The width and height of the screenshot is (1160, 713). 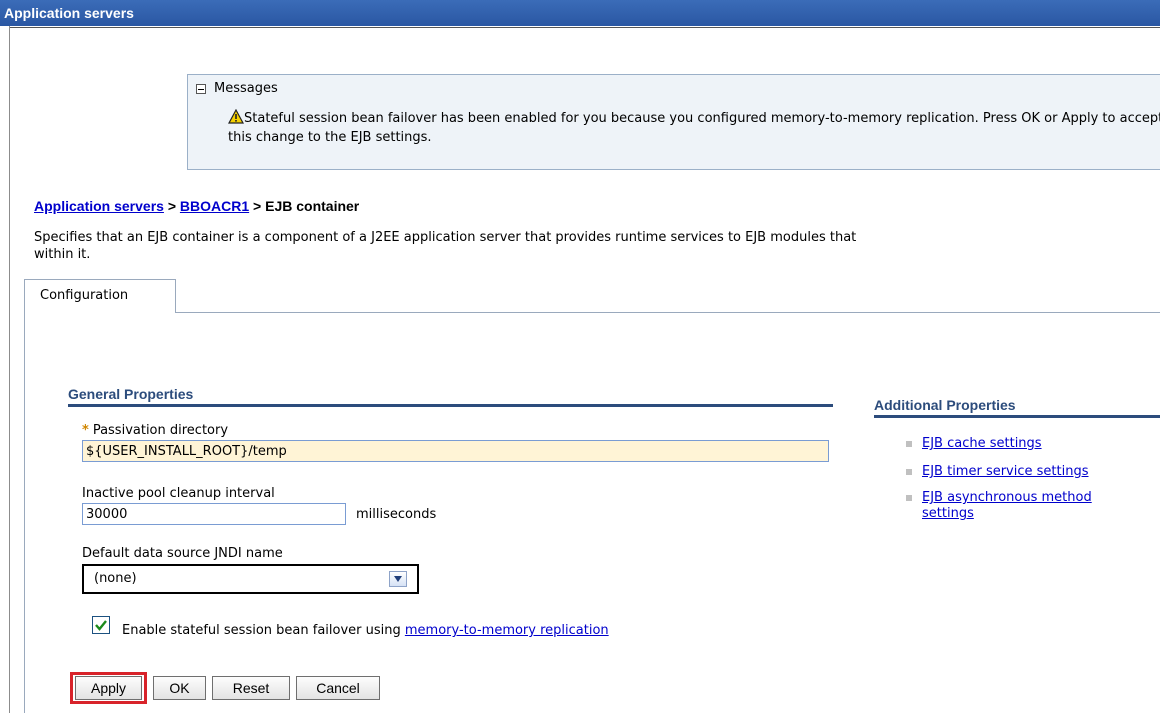 What do you see at coordinates (592, 296) in the screenshot?
I see `tab-bar: Configuration` at bounding box center [592, 296].